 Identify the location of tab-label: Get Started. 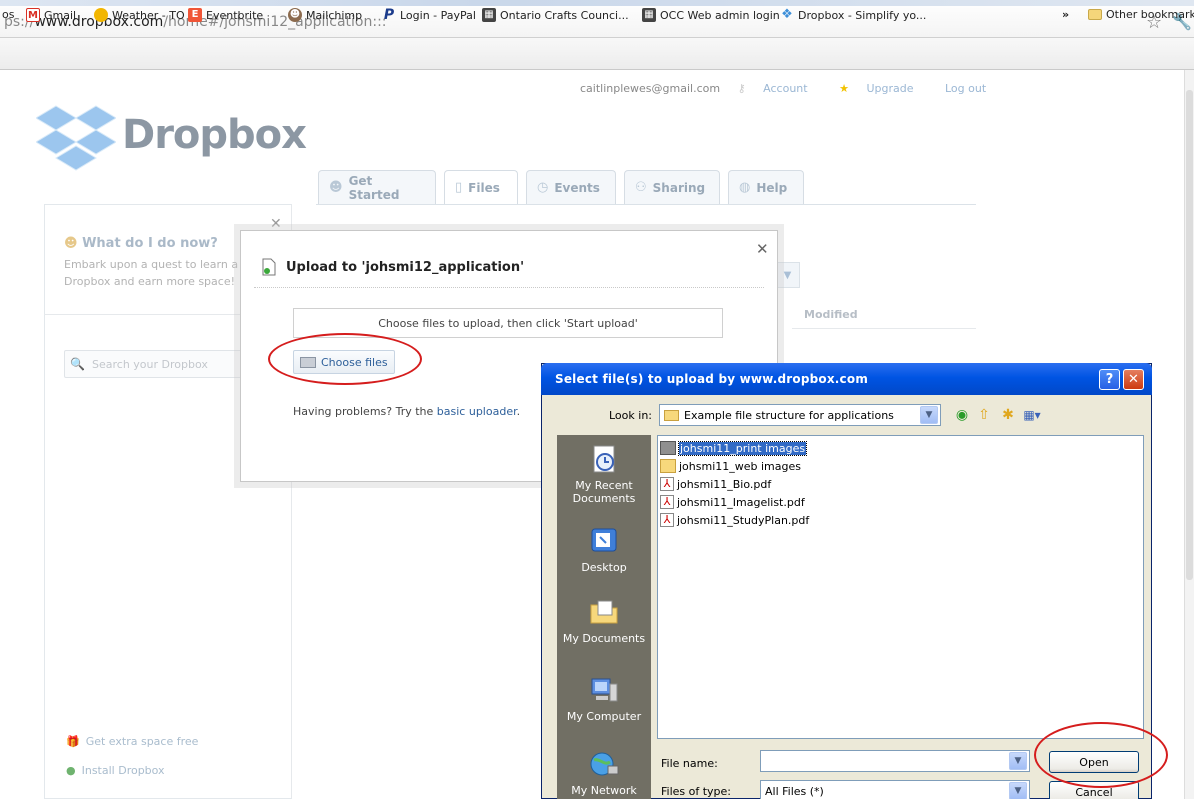
(374, 187).